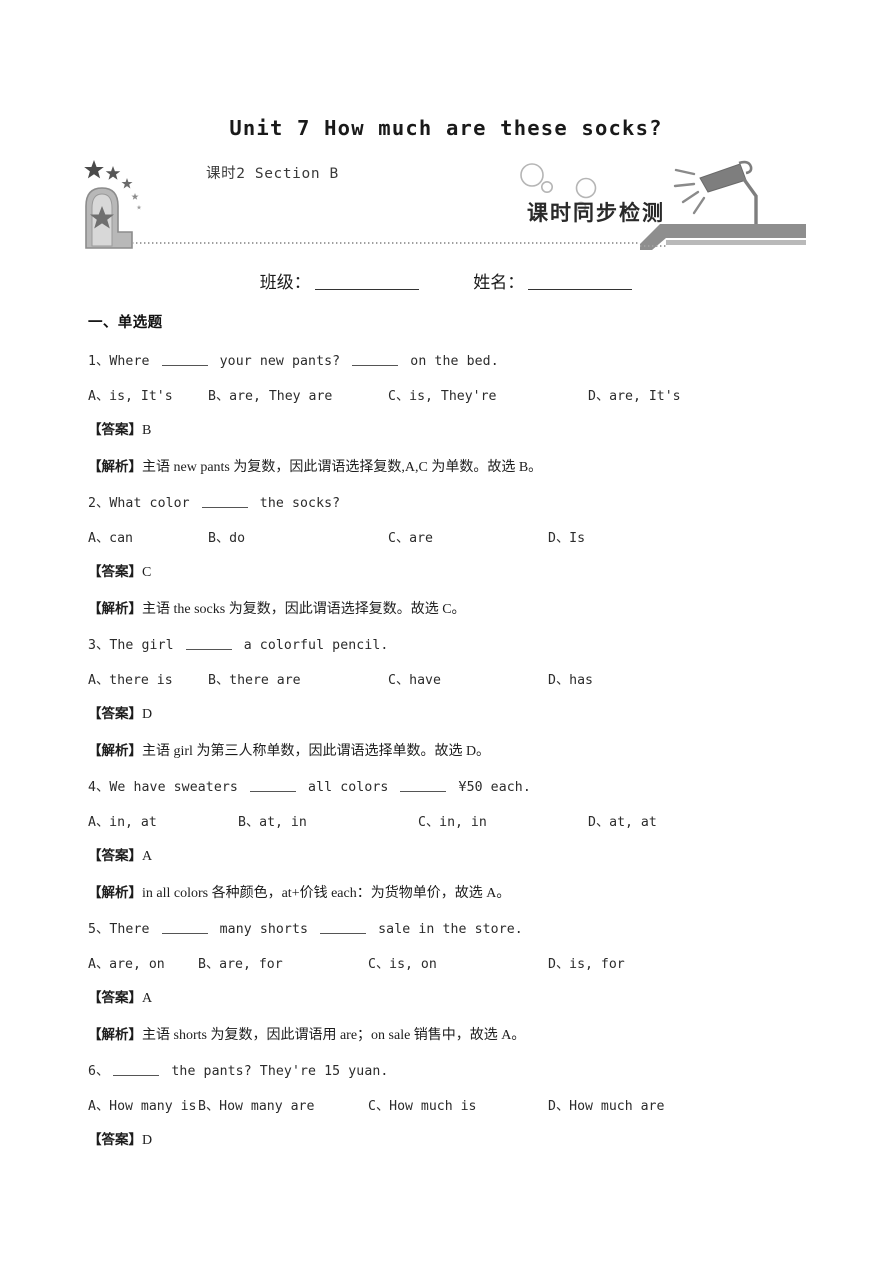 The image size is (892, 1262). What do you see at coordinates (147, 430) in the screenshot?
I see `answer-value: B` at bounding box center [147, 430].